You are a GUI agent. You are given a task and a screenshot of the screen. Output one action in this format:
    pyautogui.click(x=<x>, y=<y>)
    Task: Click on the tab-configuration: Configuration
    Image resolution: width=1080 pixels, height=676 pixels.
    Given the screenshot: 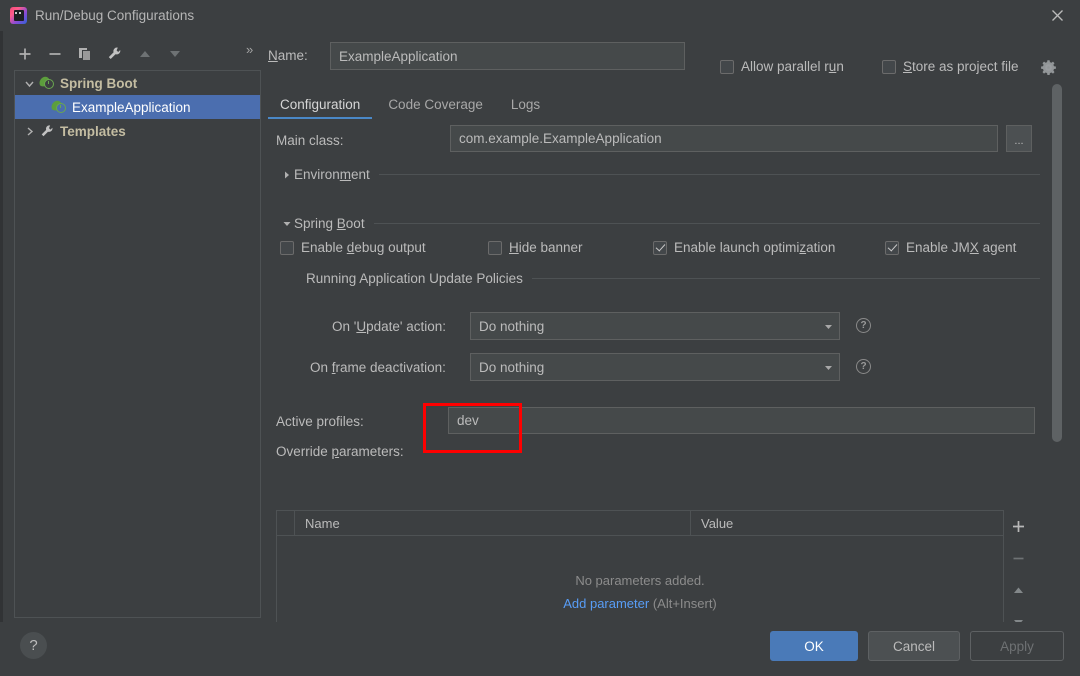 What is the action you would take?
    pyautogui.click(x=320, y=104)
    